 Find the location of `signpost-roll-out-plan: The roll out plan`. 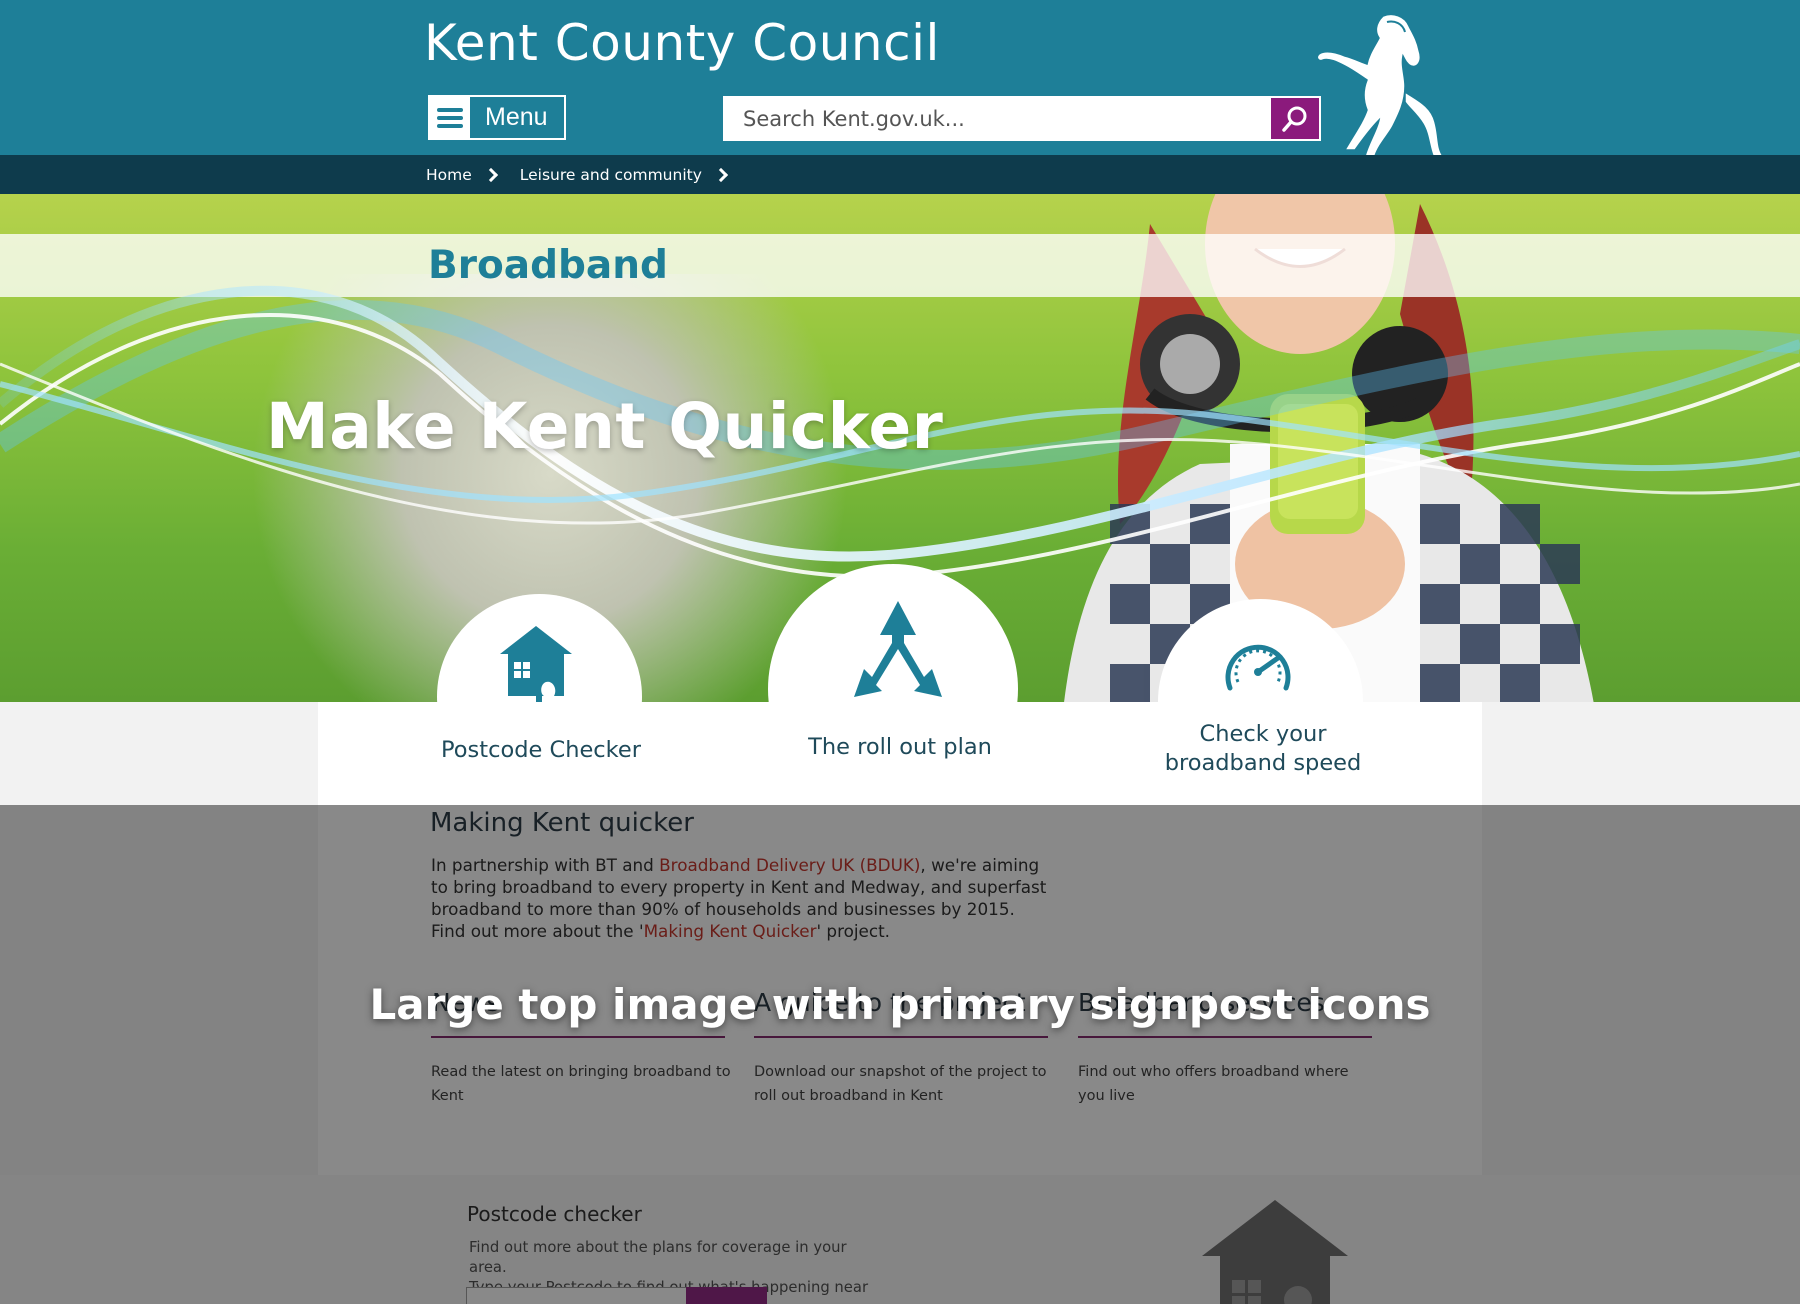

signpost-roll-out-plan: The roll out plan is located at coordinates (900, 747).